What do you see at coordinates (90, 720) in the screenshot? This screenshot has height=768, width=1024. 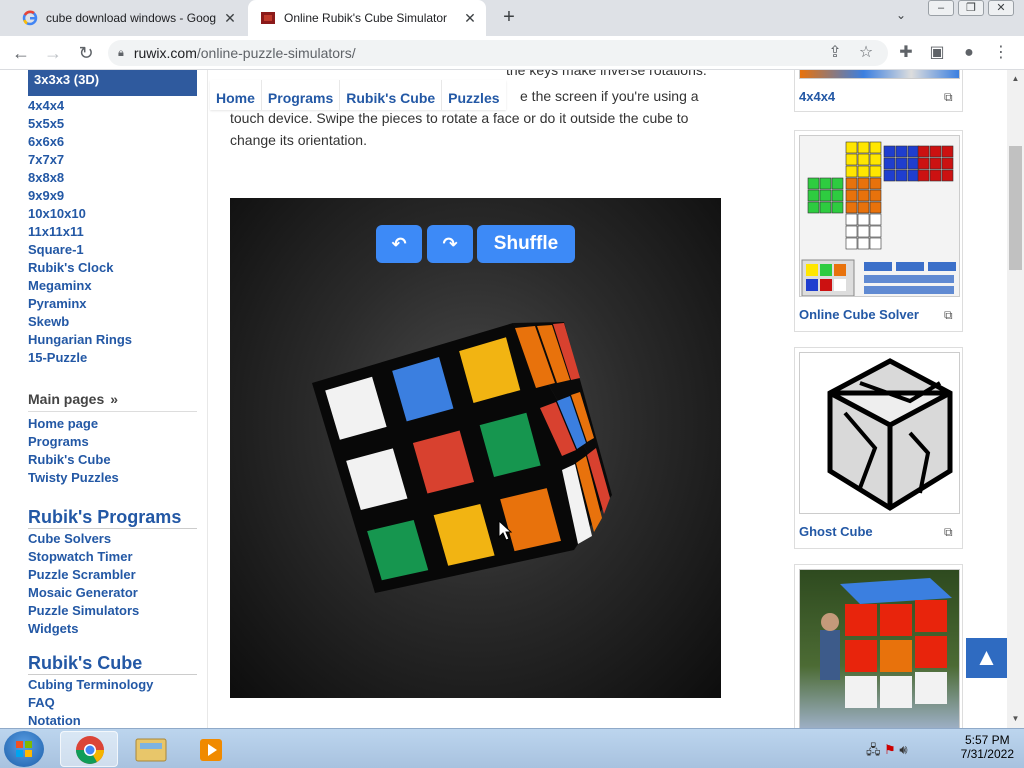 I see `sidebar-link-notation: Notation` at bounding box center [90, 720].